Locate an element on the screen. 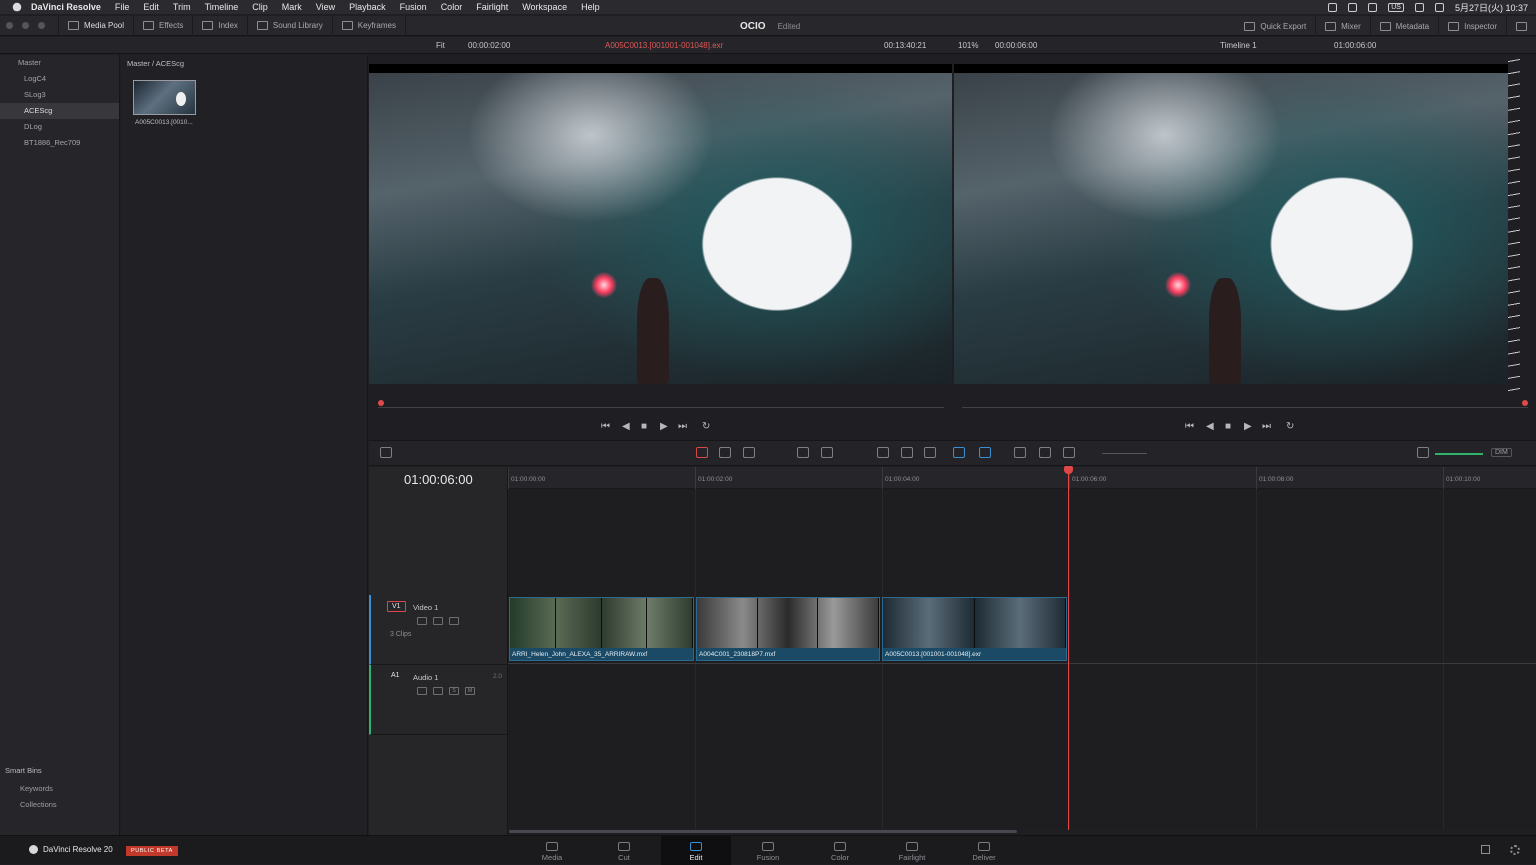  timeline-reverse-button: ◀ is located at coordinates (1210, 426).